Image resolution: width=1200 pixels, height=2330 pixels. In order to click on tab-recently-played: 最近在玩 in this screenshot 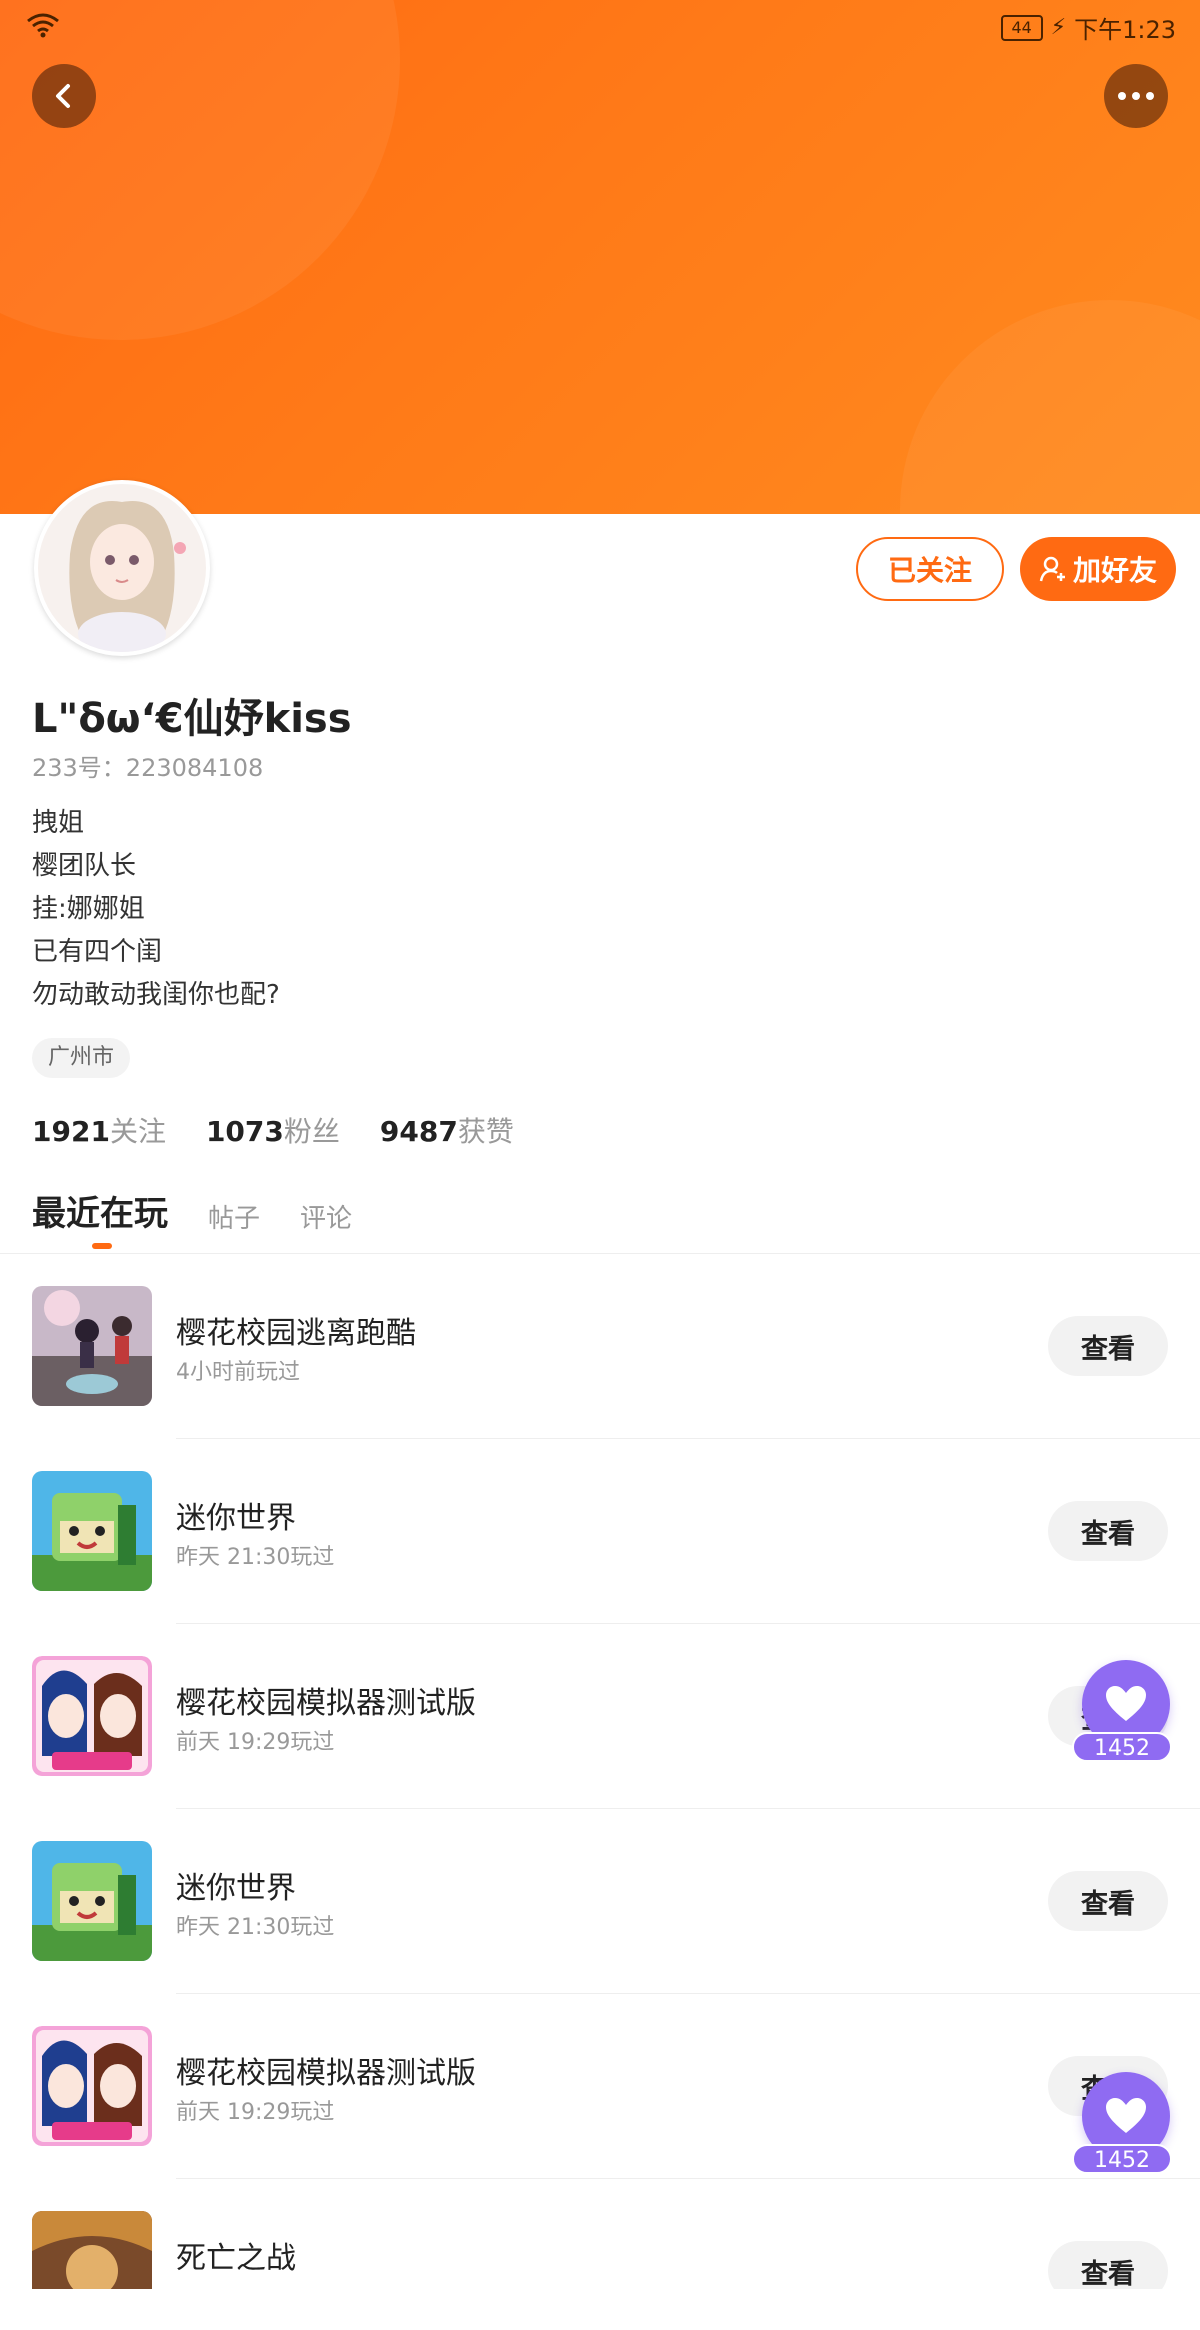, I will do `click(100, 1217)`.